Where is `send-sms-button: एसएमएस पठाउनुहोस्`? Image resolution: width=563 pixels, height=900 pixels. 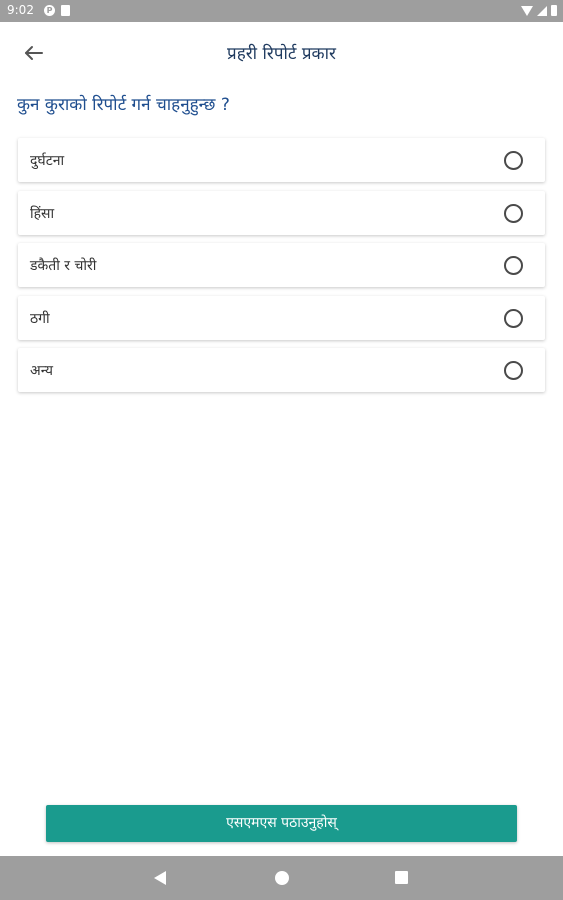 send-sms-button: एसएमएस पठाउनुहोस् is located at coordinates (281, 823).